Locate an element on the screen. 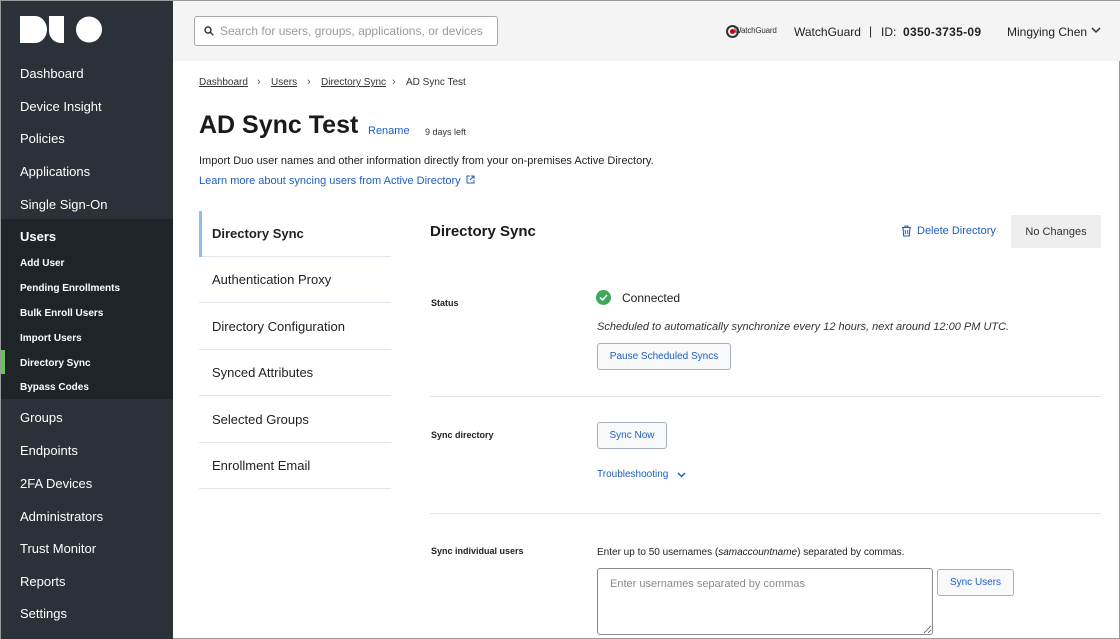 The height and width of the screenshot is (639, 1120). breadcrumb-users: Users is located at coordinates (284, 82).